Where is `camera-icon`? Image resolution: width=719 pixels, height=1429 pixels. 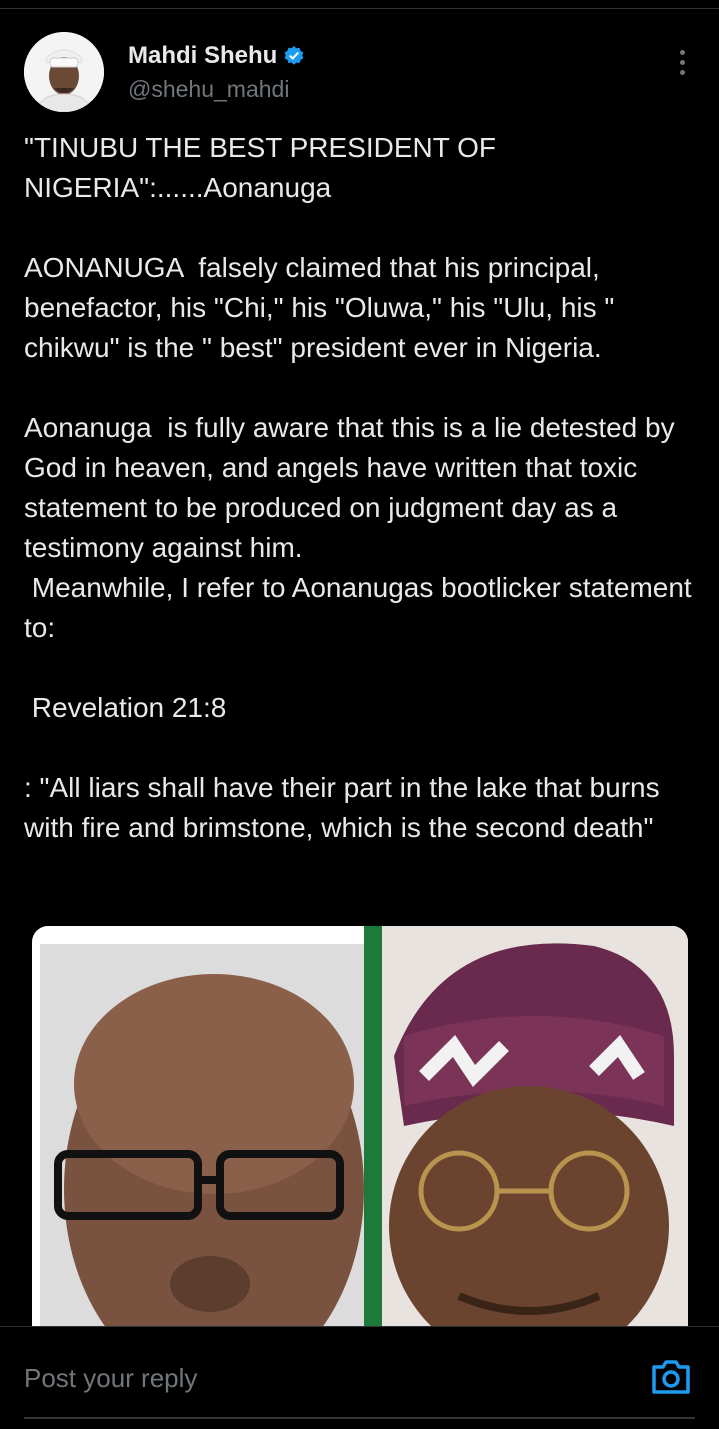 camera-icon is located at coordinates (671, 1377).